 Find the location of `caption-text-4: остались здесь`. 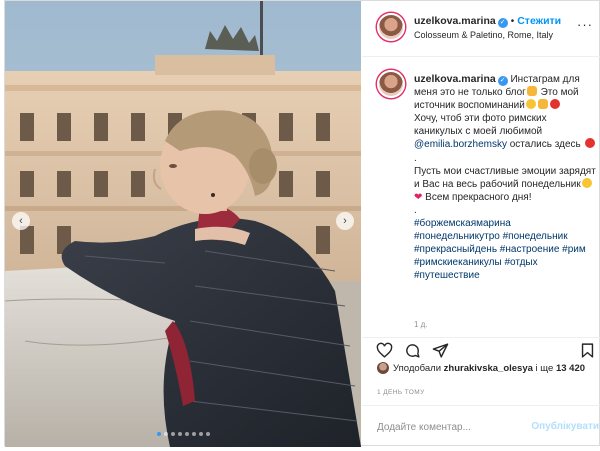

caption-text-4: остались здесь is located at coordinates (545, 145).